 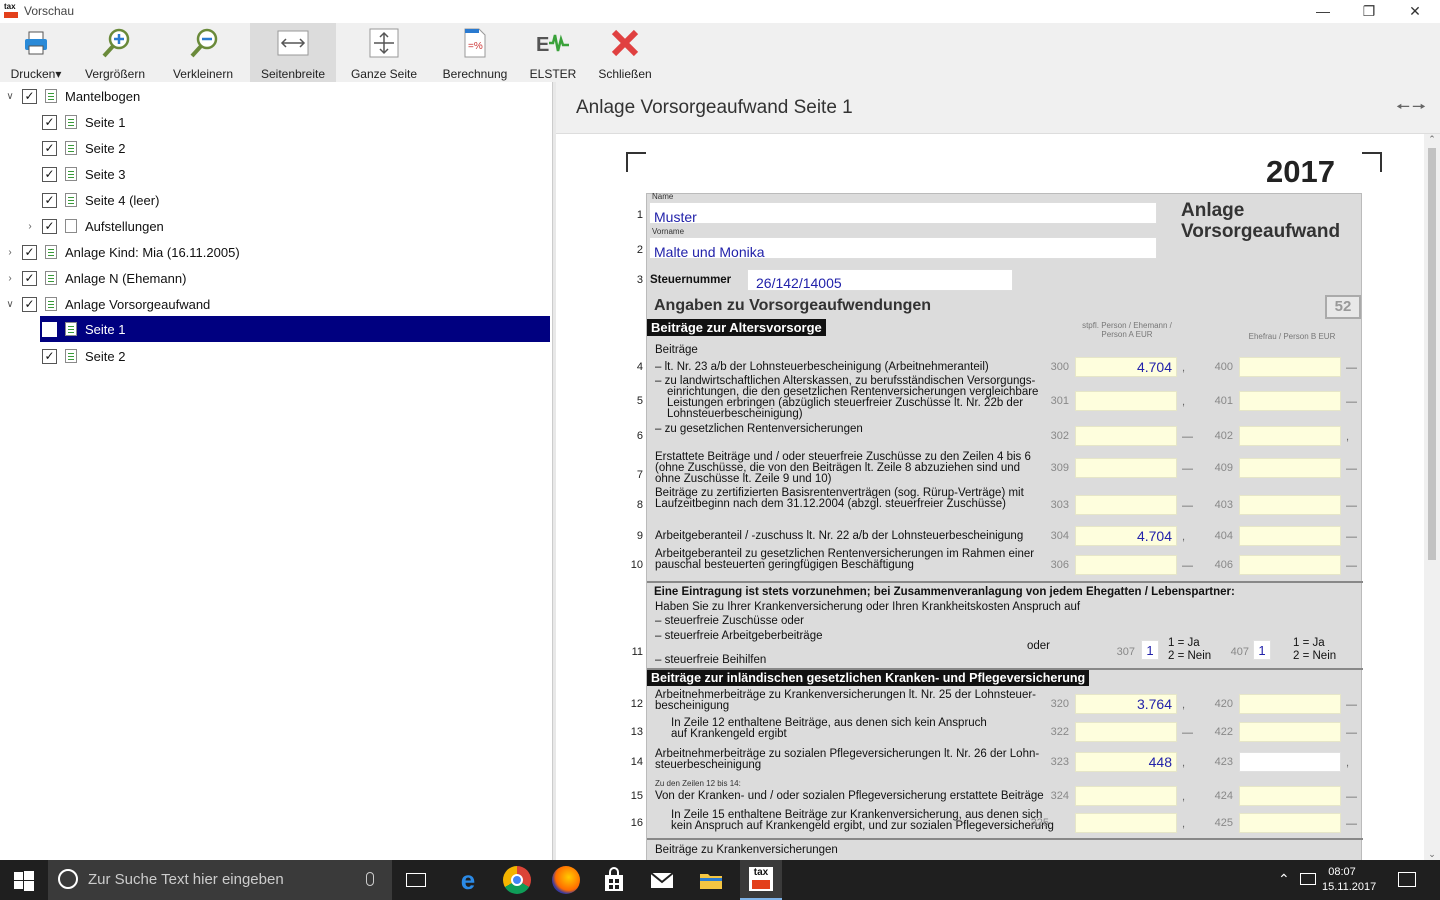 What do you see at coordinates (1432, 854) in the screenshot?
I see `scroll-down-icon: ⌄` at bounding box center [1432, 854].